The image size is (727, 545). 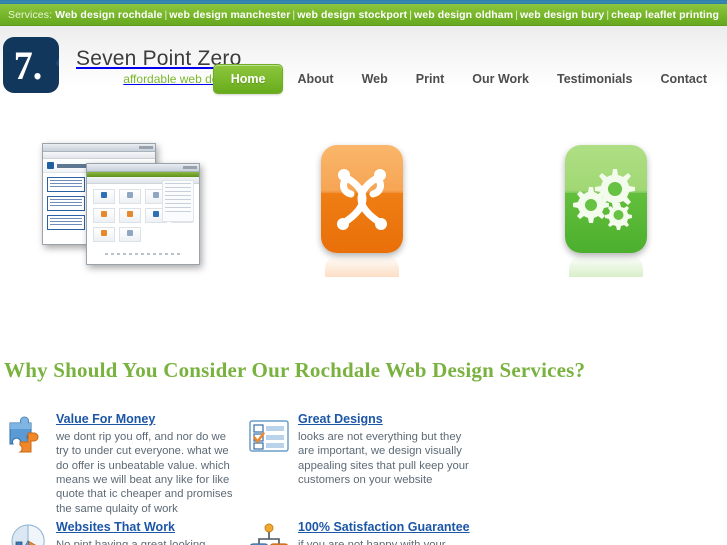 I want to click on service-link-web-design-rochdale: Web design rochdale, so click(x=108, y=15).